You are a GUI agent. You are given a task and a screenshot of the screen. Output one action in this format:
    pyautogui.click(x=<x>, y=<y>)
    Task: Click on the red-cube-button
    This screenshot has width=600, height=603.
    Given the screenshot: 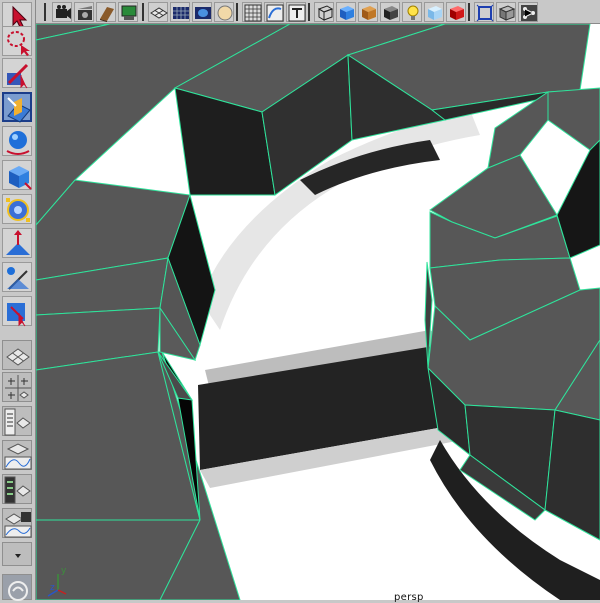 What is the action you would take?
    pyautogui.click(x=456, y=12)
    